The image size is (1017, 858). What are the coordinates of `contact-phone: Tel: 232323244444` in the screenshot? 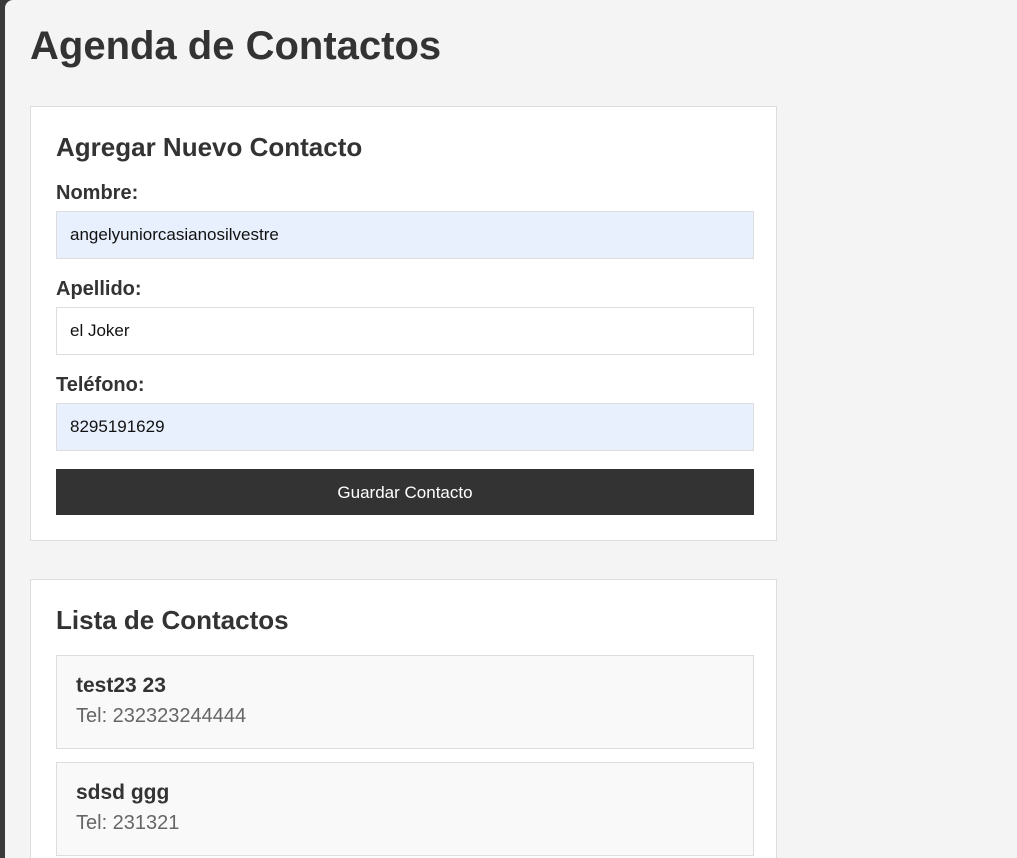 It's located at (161, 716).